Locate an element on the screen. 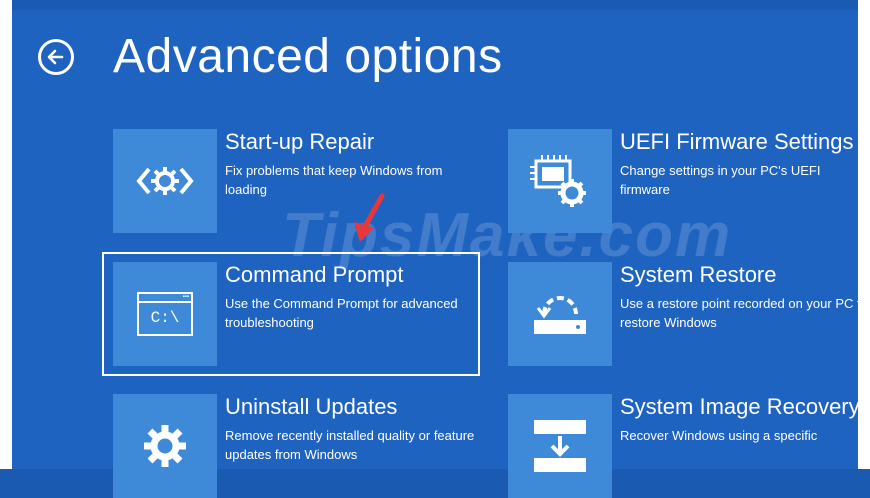  back-arrow-icon is located at coordinates (55, 57).